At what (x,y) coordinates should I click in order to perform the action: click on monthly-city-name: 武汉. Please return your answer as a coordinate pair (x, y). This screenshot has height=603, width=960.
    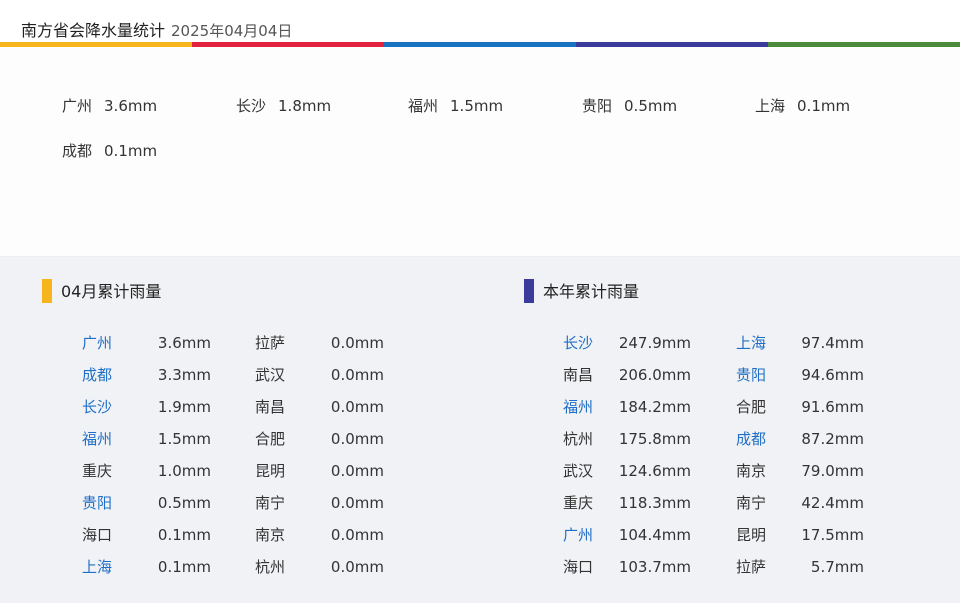
    Looking at the image, I should click on (270, 375).